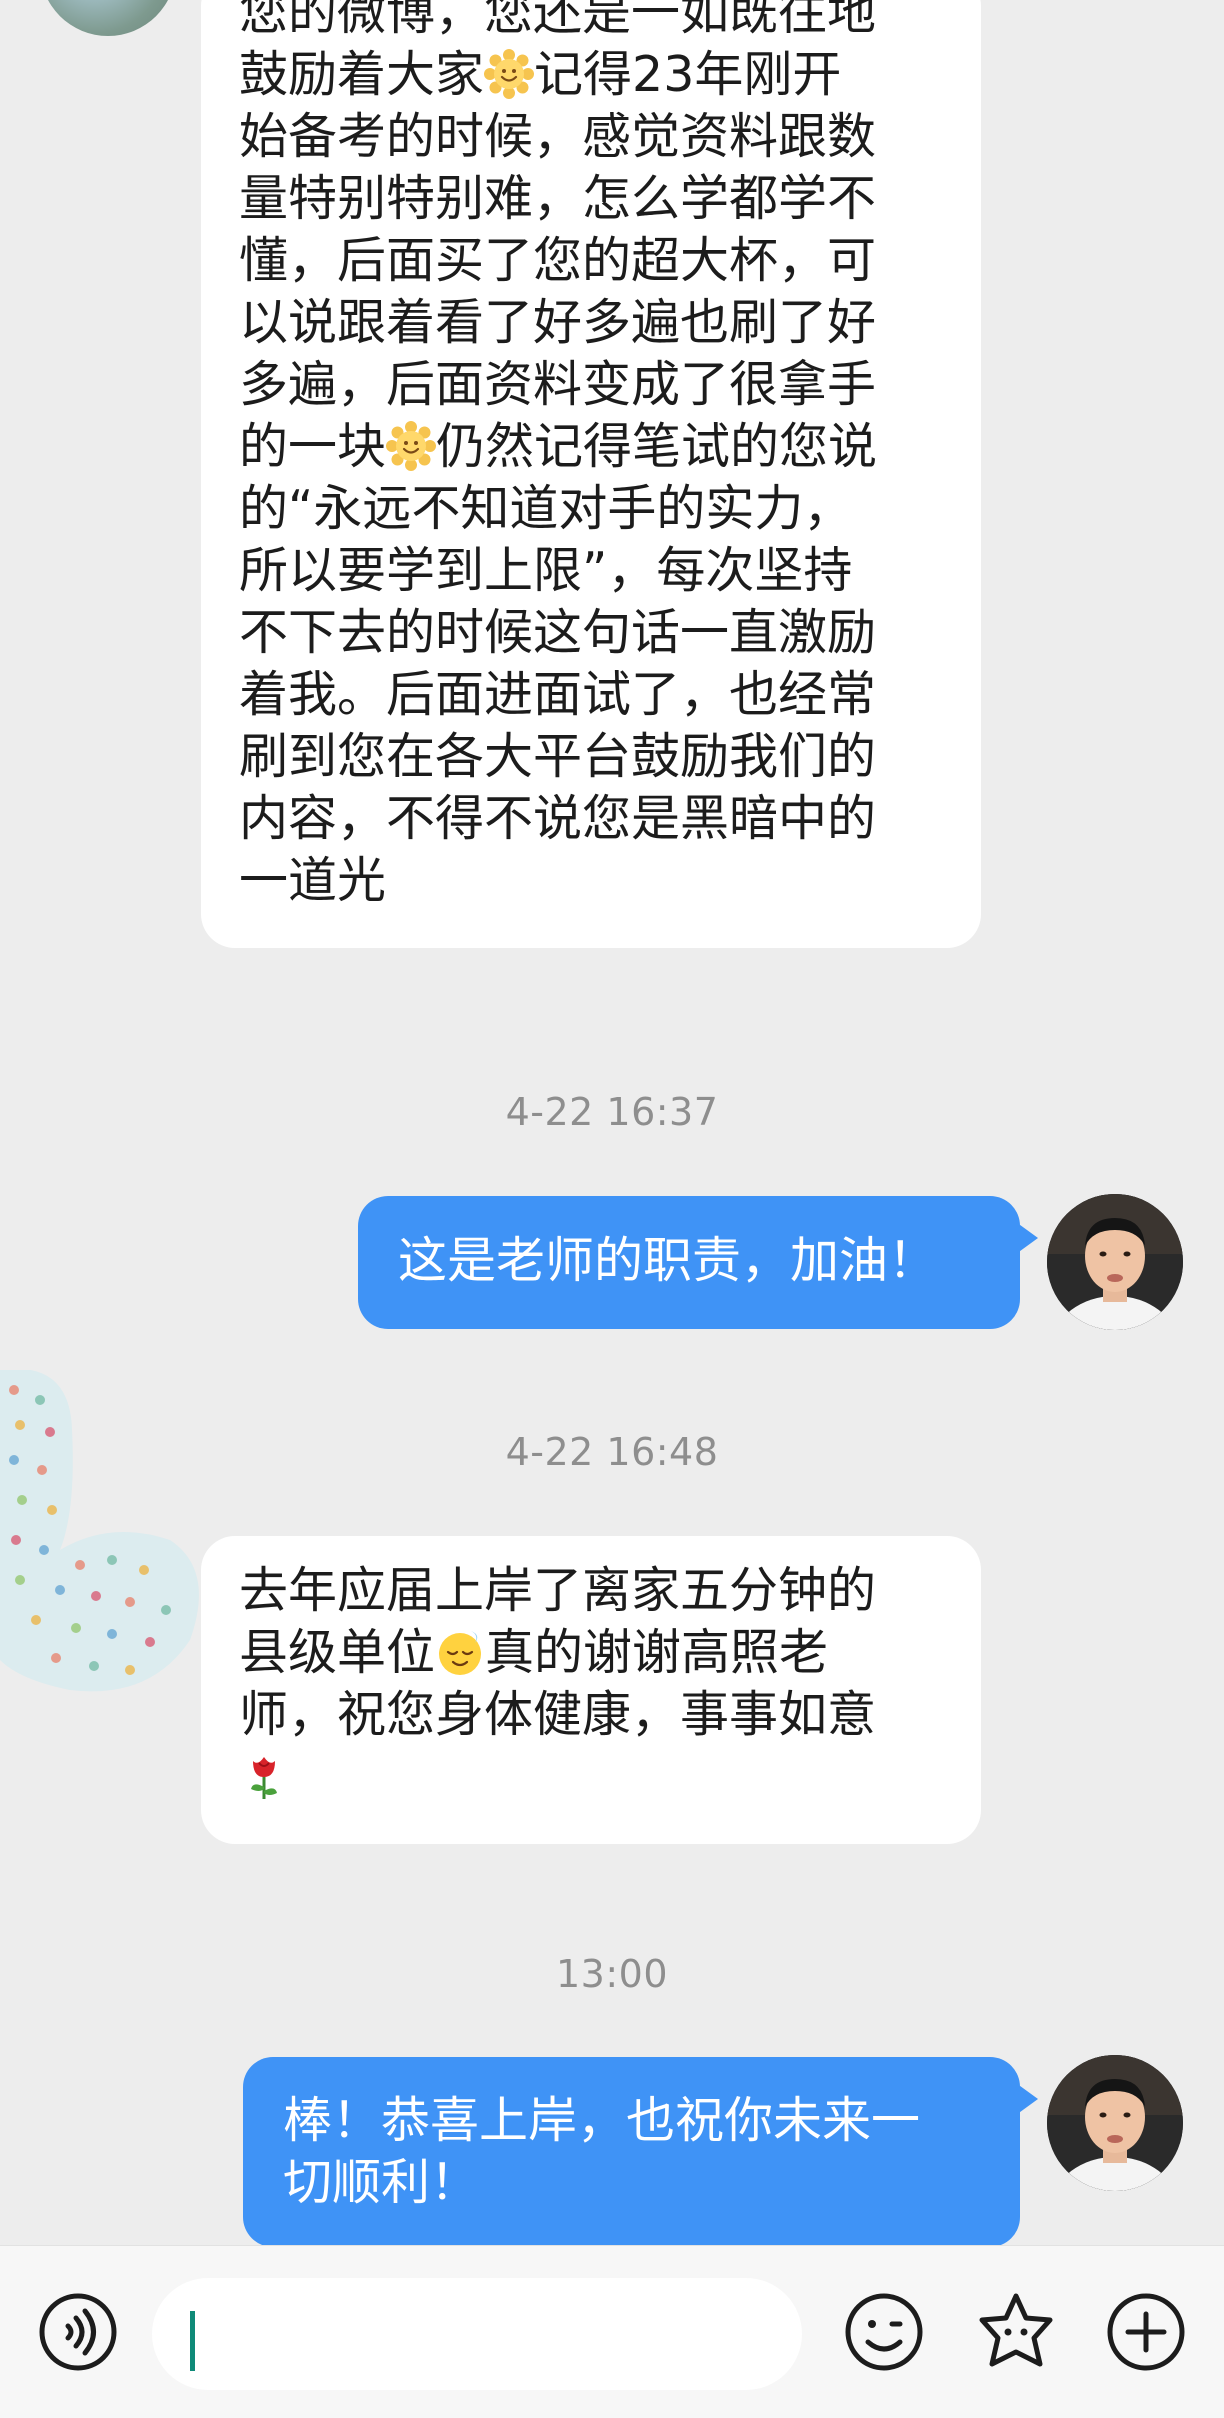 This screenshot has width=1224, height=2418. What do you see at coordinates (558, 322) in the screenshot?
I see `message-text: 以说跟着看了好多遍也刷了好` at bounding box center [558, 322].